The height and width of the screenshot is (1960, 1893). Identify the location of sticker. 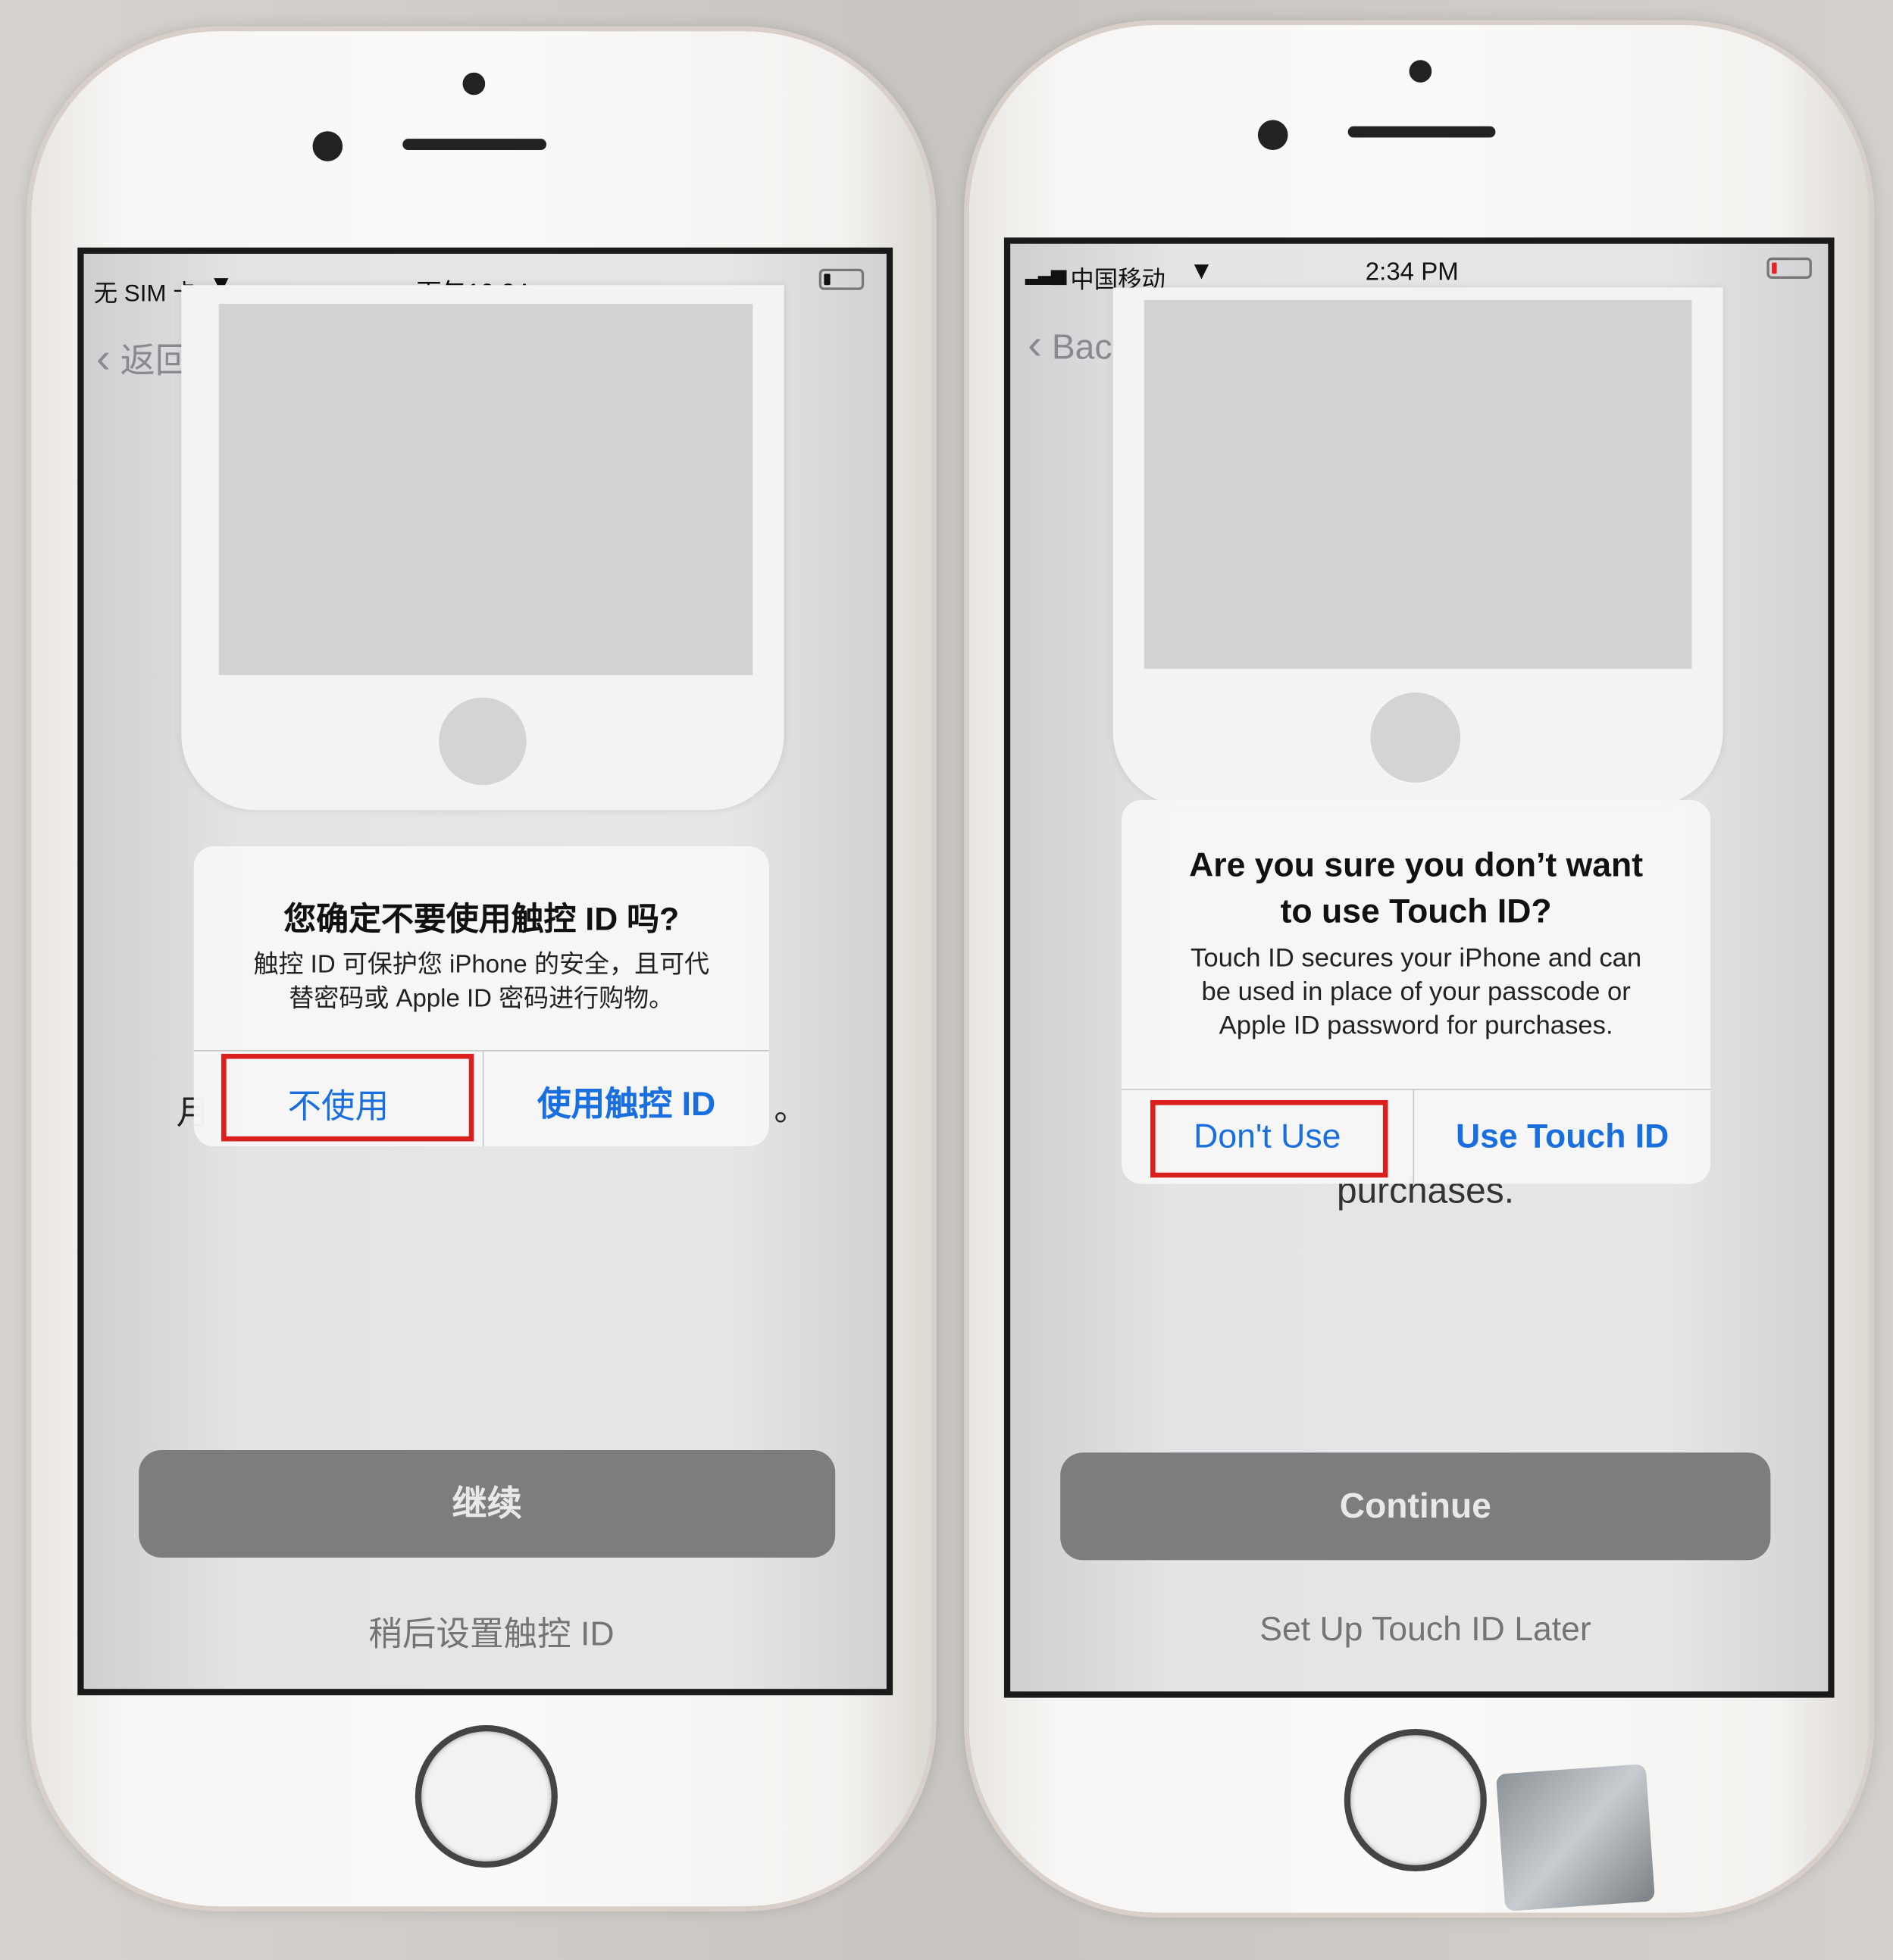
(1575, 1838).